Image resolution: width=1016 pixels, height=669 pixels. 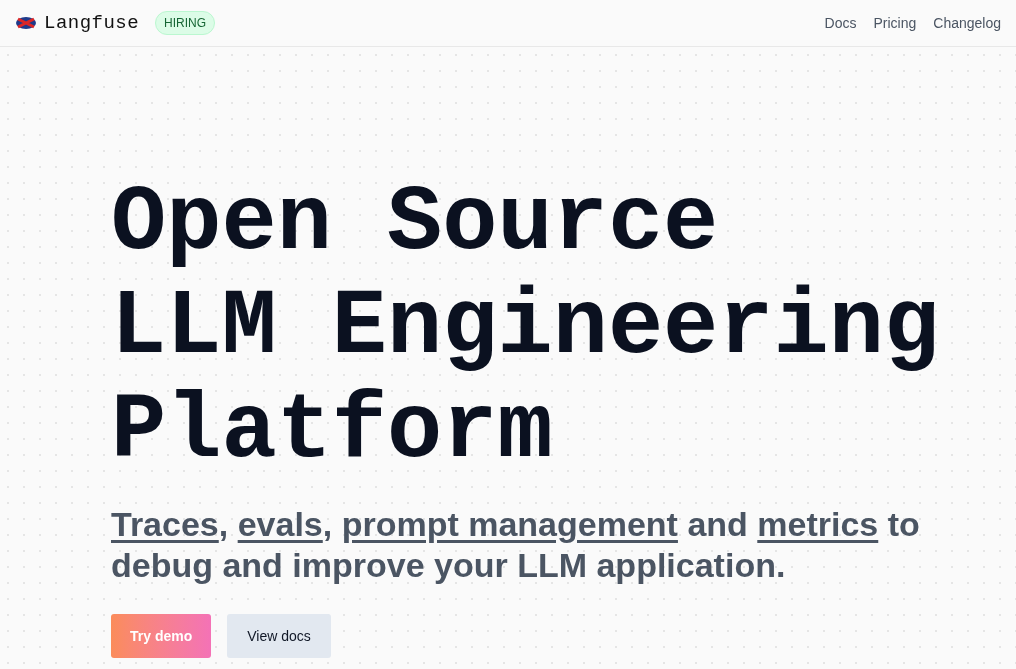 I want to click on hero-subtitle: Traces, evals, prompt management and metrics to debug and improve your LLM application., so click(x=516, y=545).